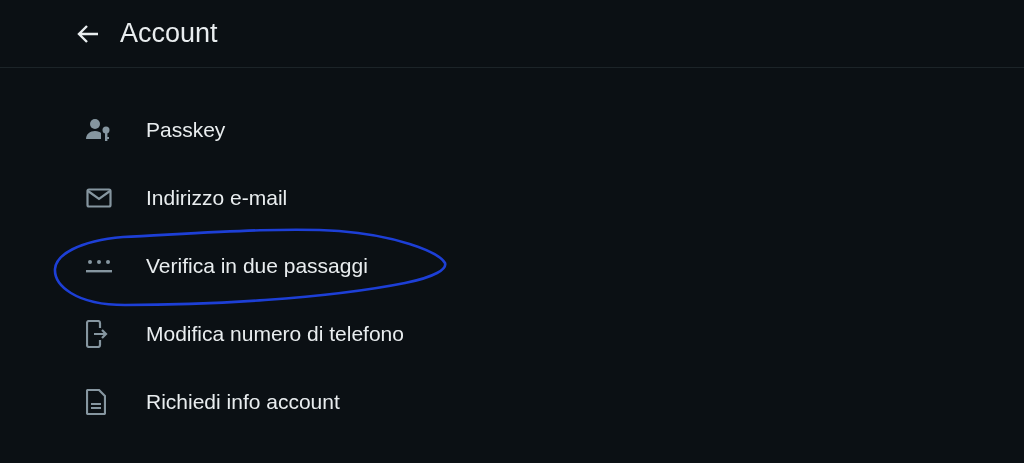 This screenshot has width=1024, height=463. Describe the element at coordinates (257, 266) in the screenshot. I see `item-label: Verifica in due passaggi` at that location.